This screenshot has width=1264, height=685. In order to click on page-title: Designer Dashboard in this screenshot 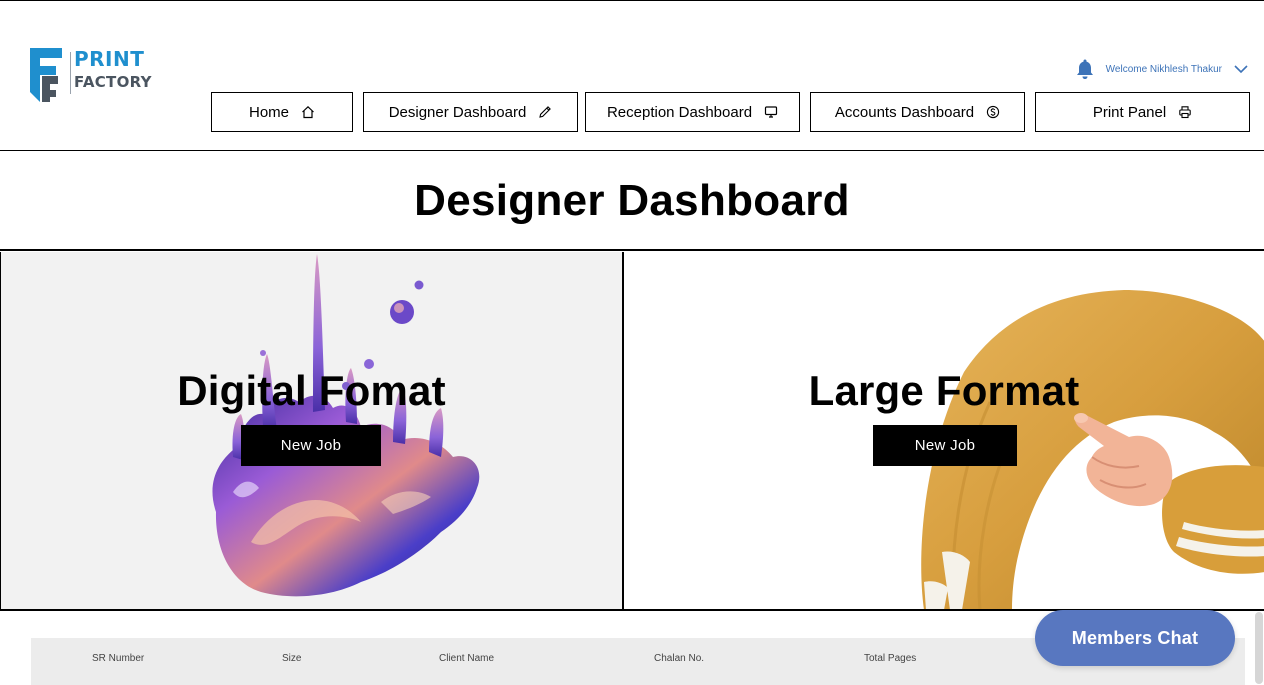, I will do `click(632, 200)`.